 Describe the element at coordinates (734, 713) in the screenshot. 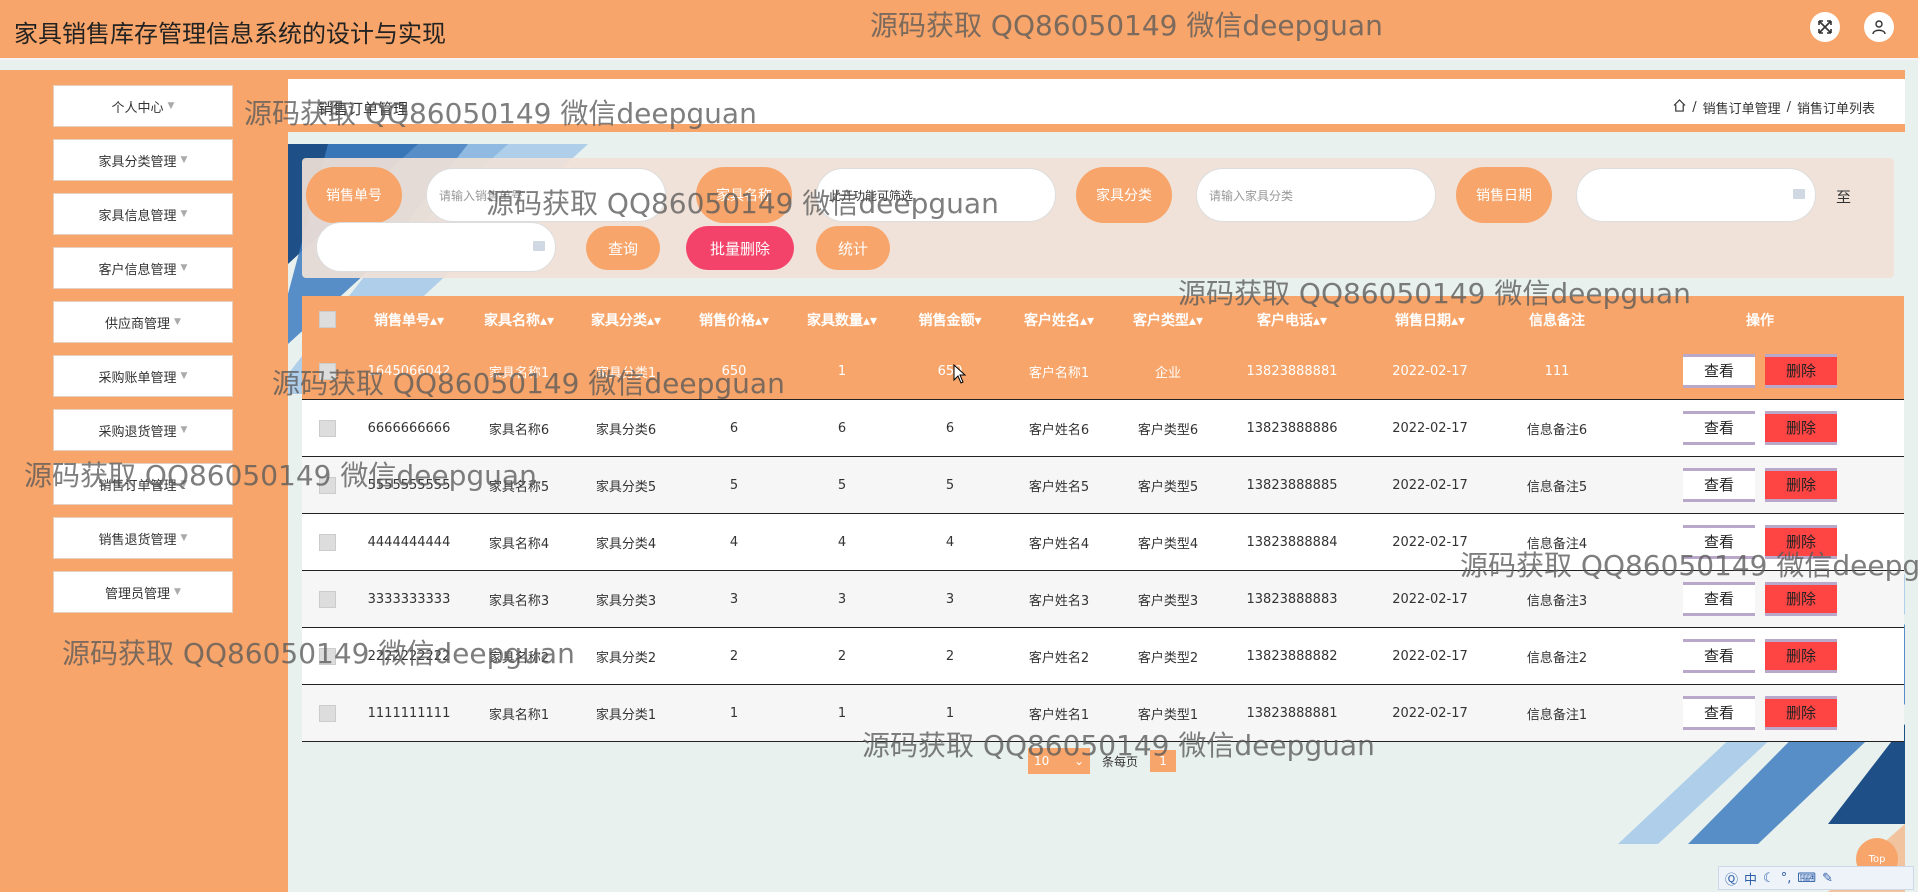

I see `table-cell: 1` at that location.